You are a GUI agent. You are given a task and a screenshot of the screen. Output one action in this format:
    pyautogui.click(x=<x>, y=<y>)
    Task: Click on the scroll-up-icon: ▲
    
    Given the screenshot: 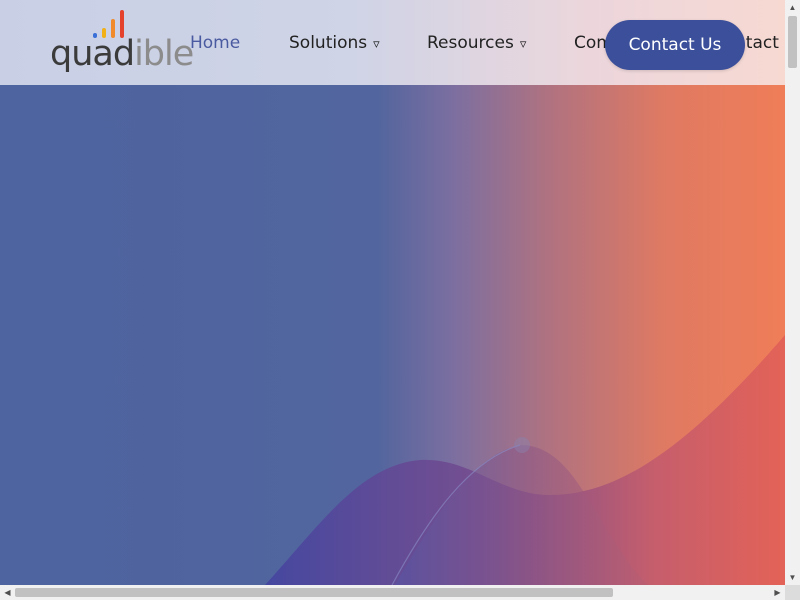 What is the action you would take?
    pyautogui.click(x=792, y=7)
    